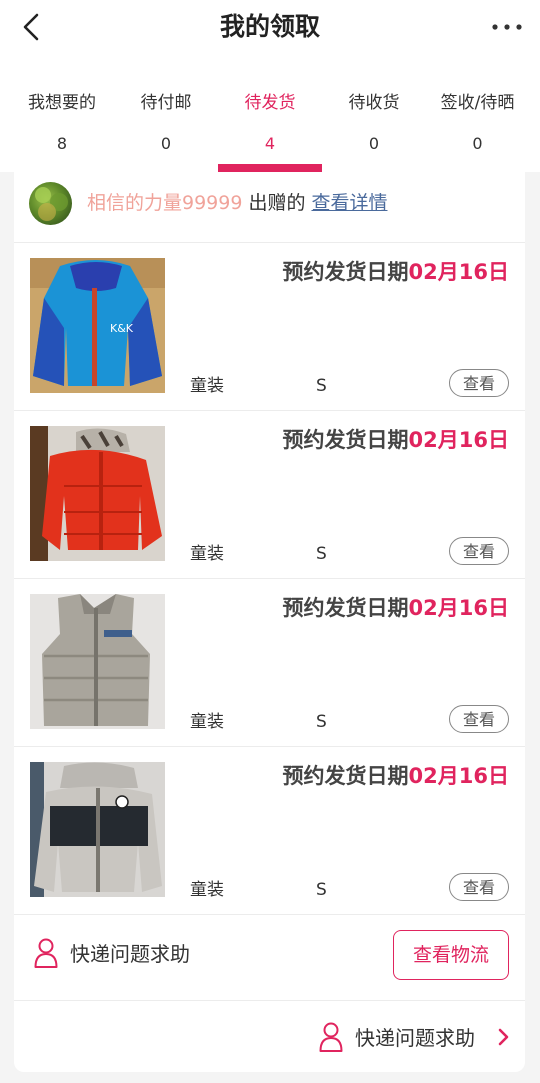 Image resolution: width=540 pixels, height=1083 pixels. I want to click on more-dots-icon, so click(507, 27).